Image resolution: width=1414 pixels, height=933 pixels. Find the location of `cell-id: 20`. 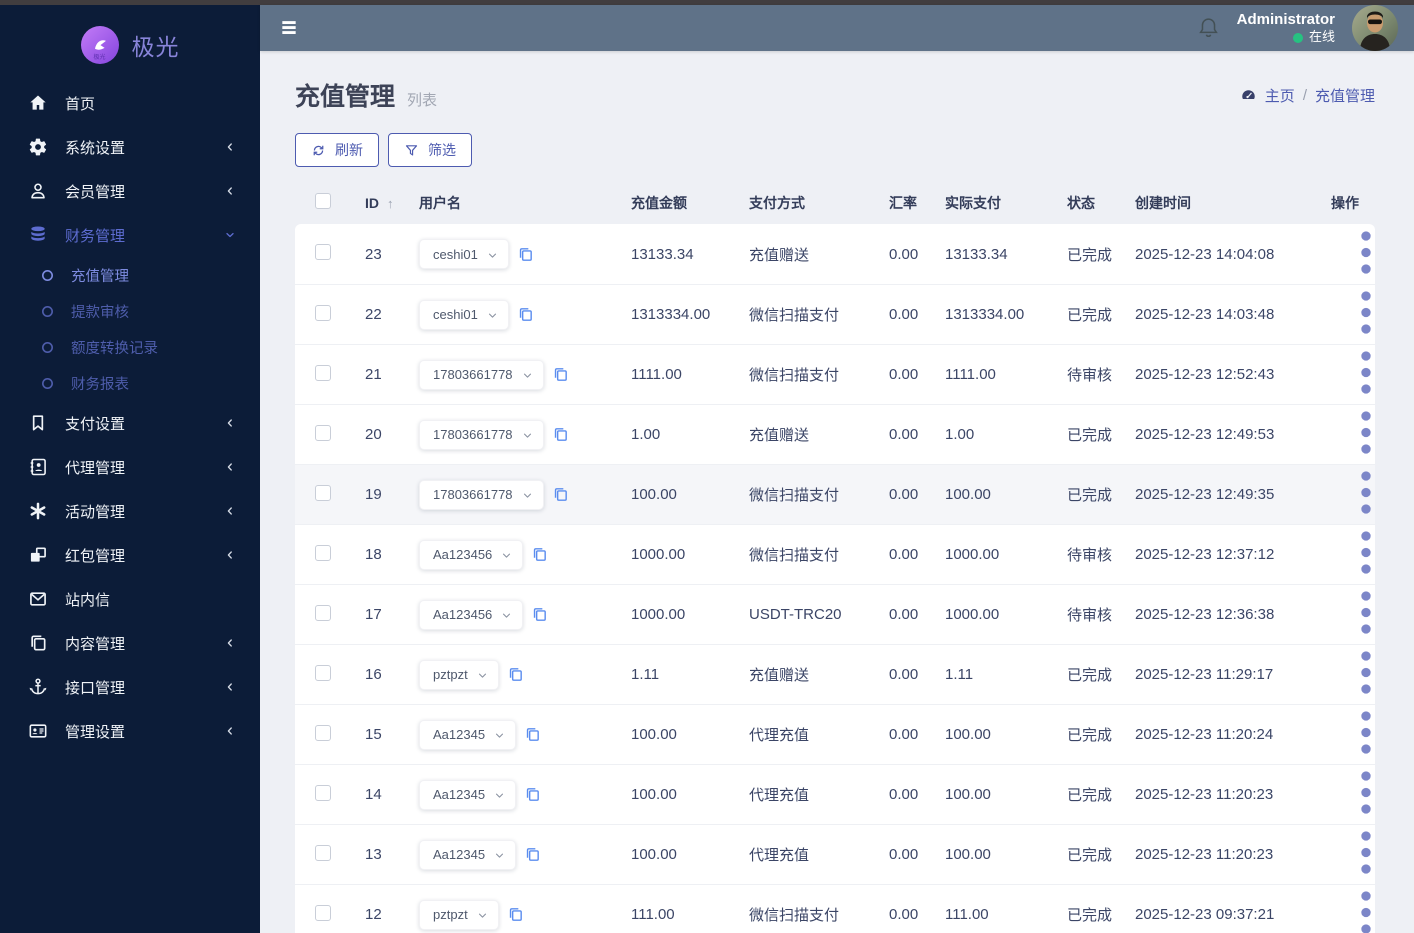

cell-id: 20 is located at coordinates (373, 434).